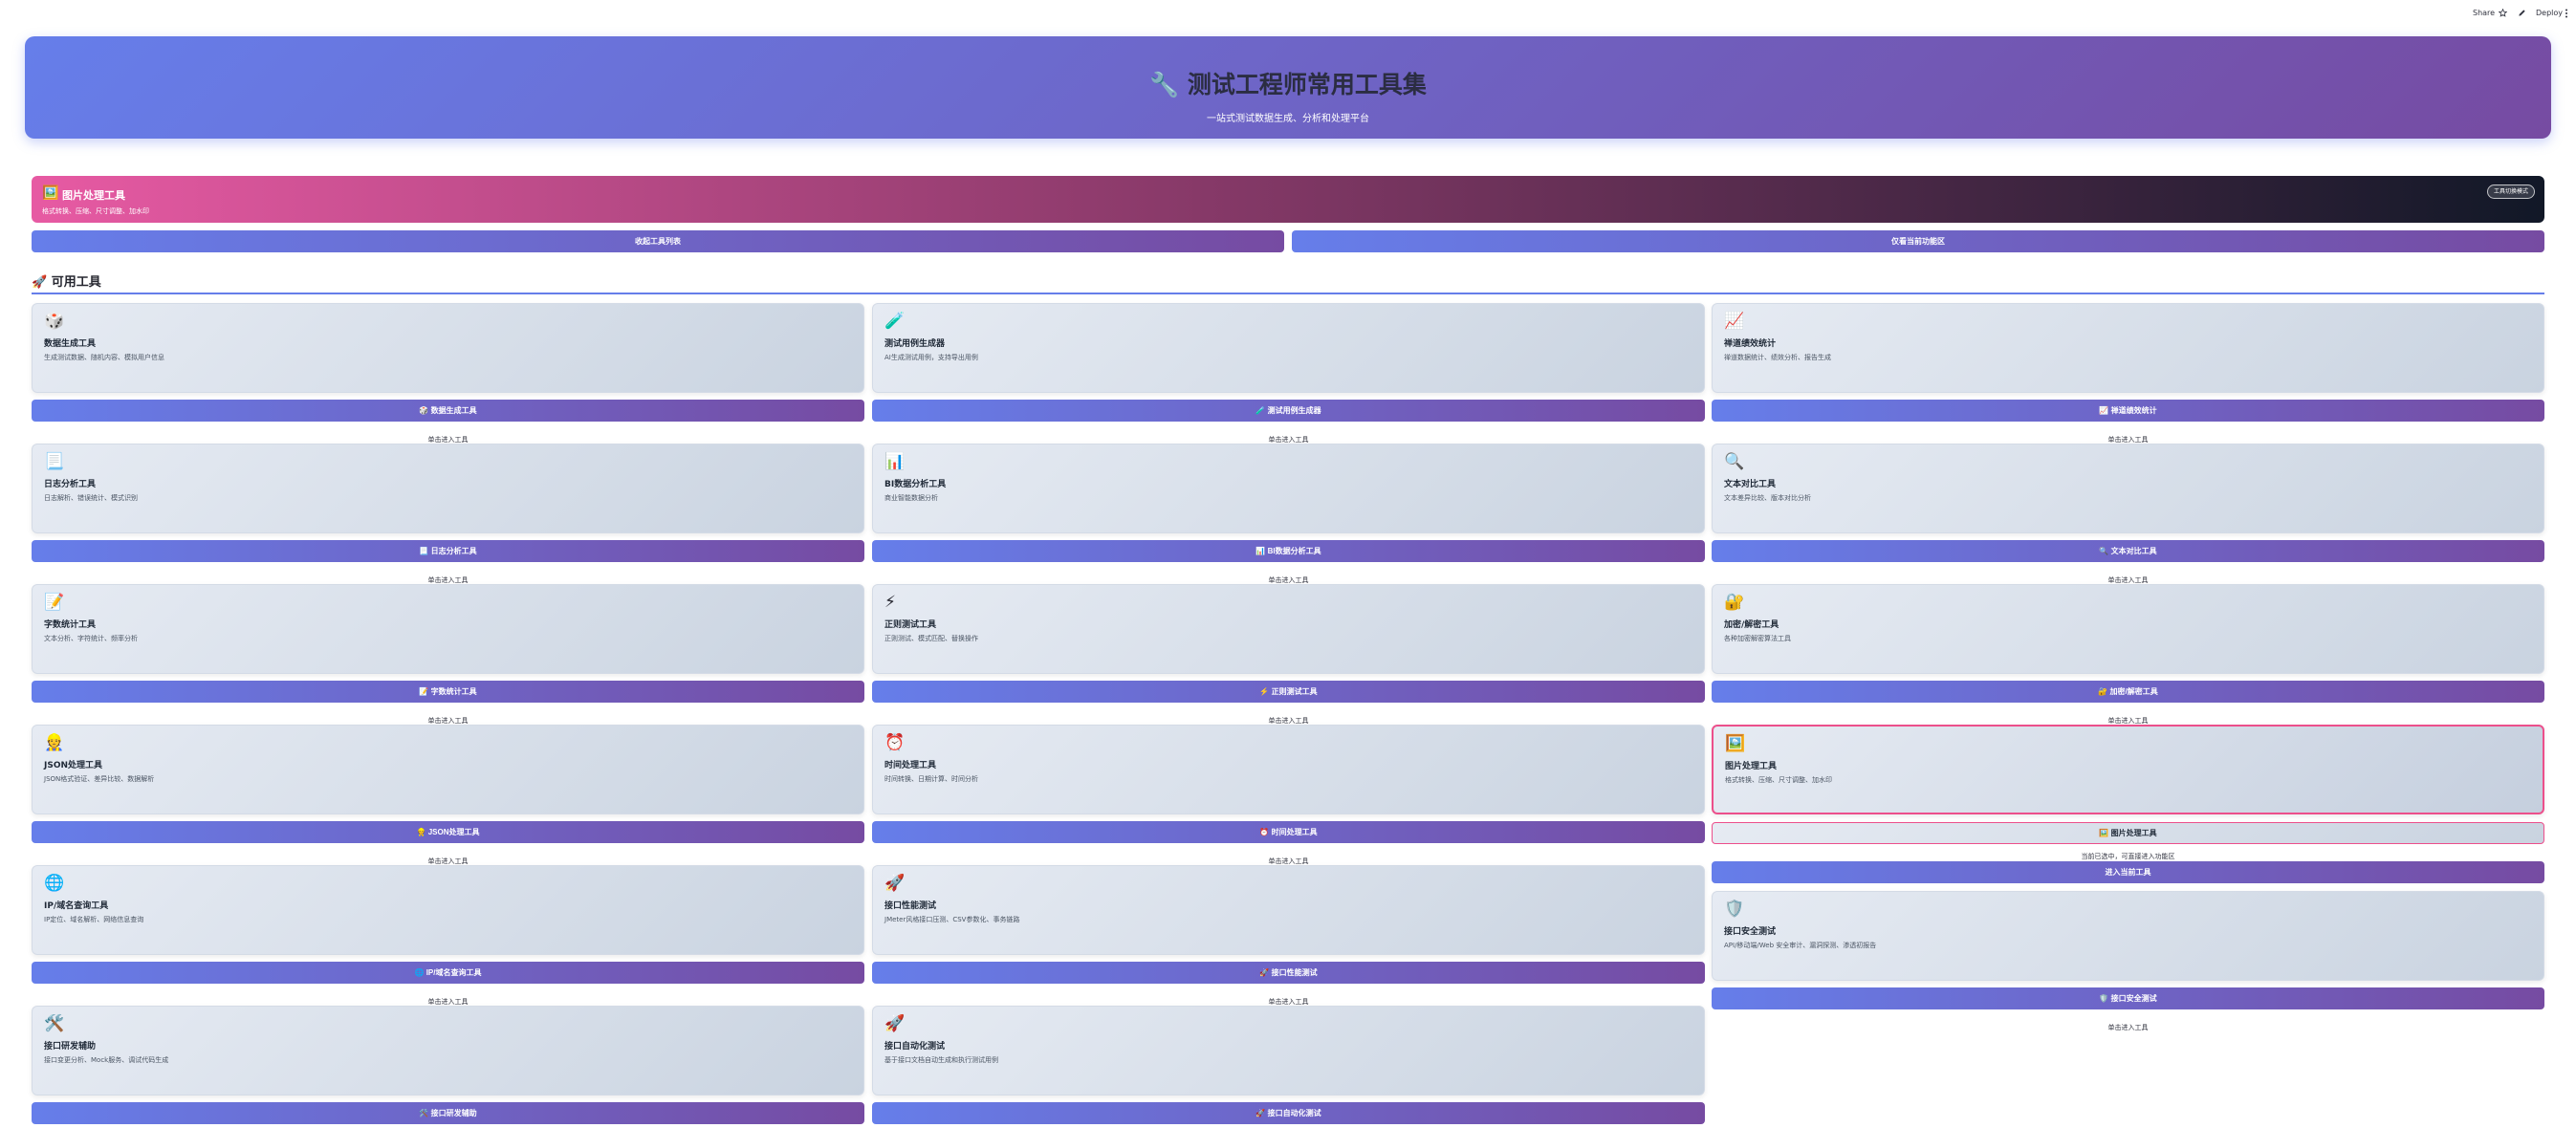 The height and width of the screenshot is (1128, 2576). I want to click on open-log-analyzer-button: 📃 日志分析工具, so click(448, 551).